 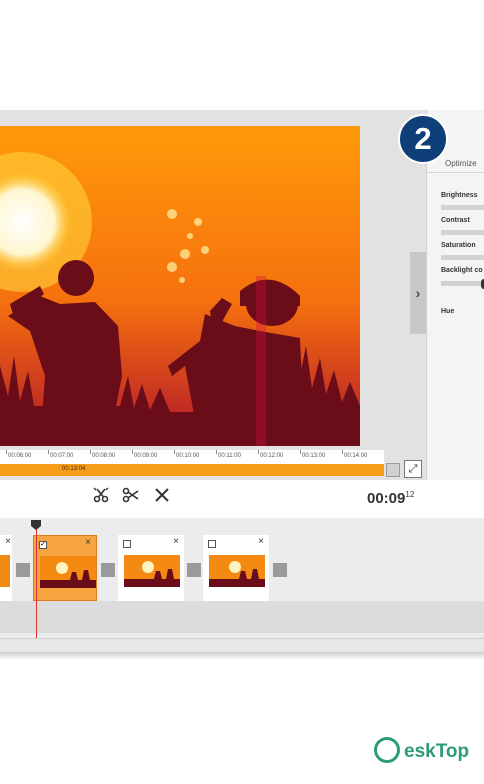 I want to click on contrast-slider, so click(x=462, y=232).